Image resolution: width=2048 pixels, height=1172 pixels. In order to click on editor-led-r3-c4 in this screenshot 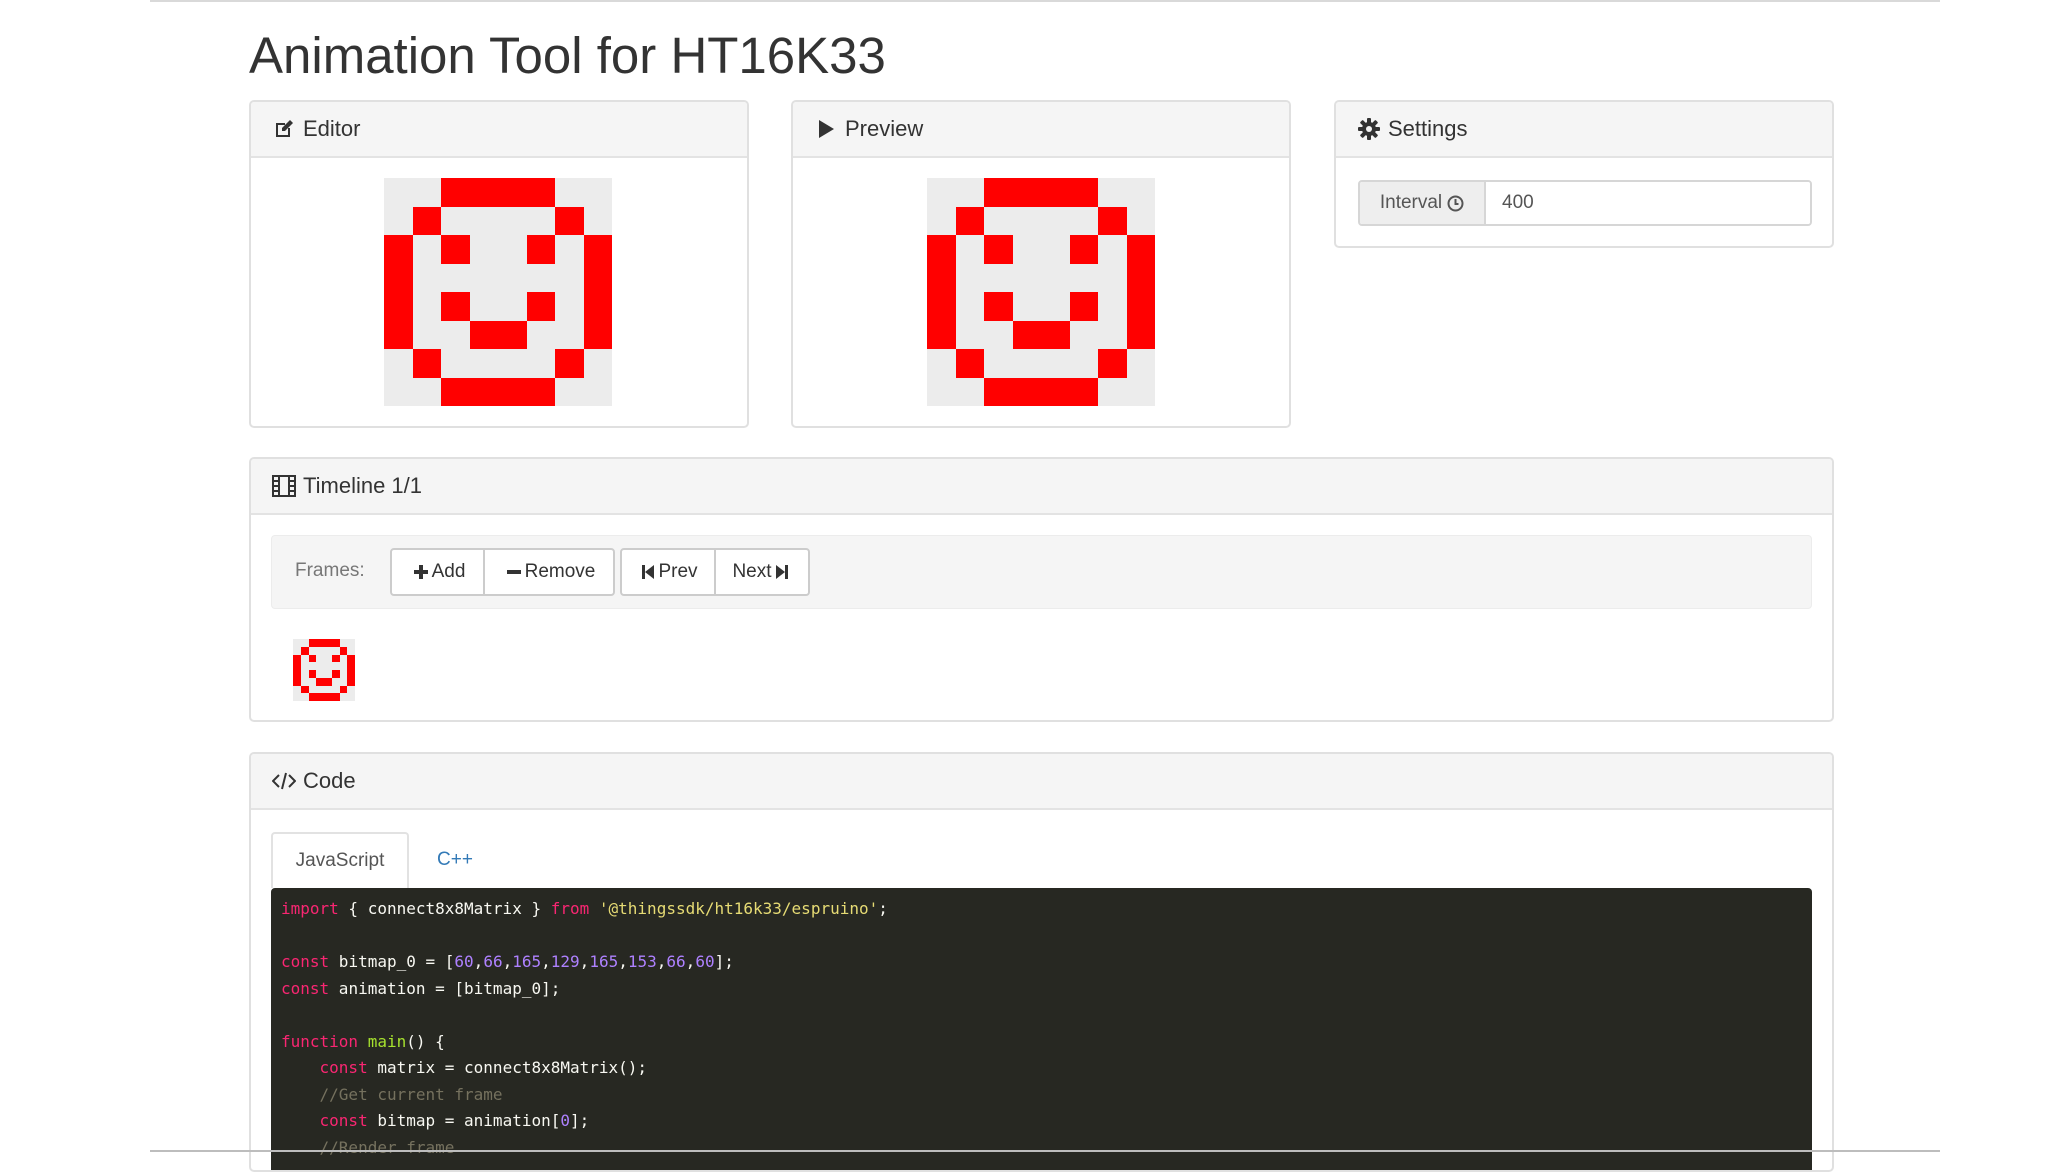, I will do `click(512, 278)`.